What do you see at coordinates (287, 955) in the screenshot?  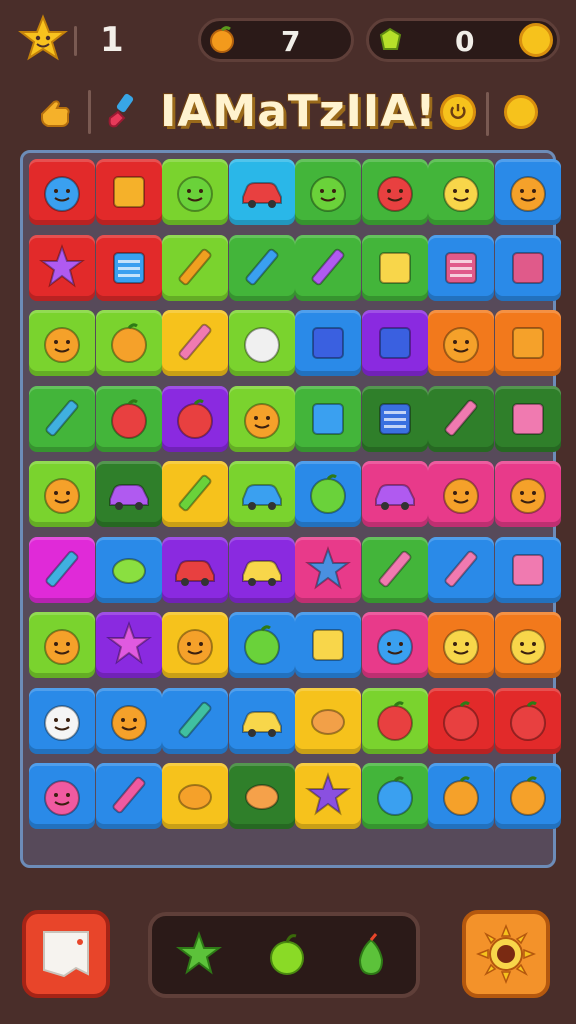 I see `green-apple-icon` at bounding box center [287, 955].